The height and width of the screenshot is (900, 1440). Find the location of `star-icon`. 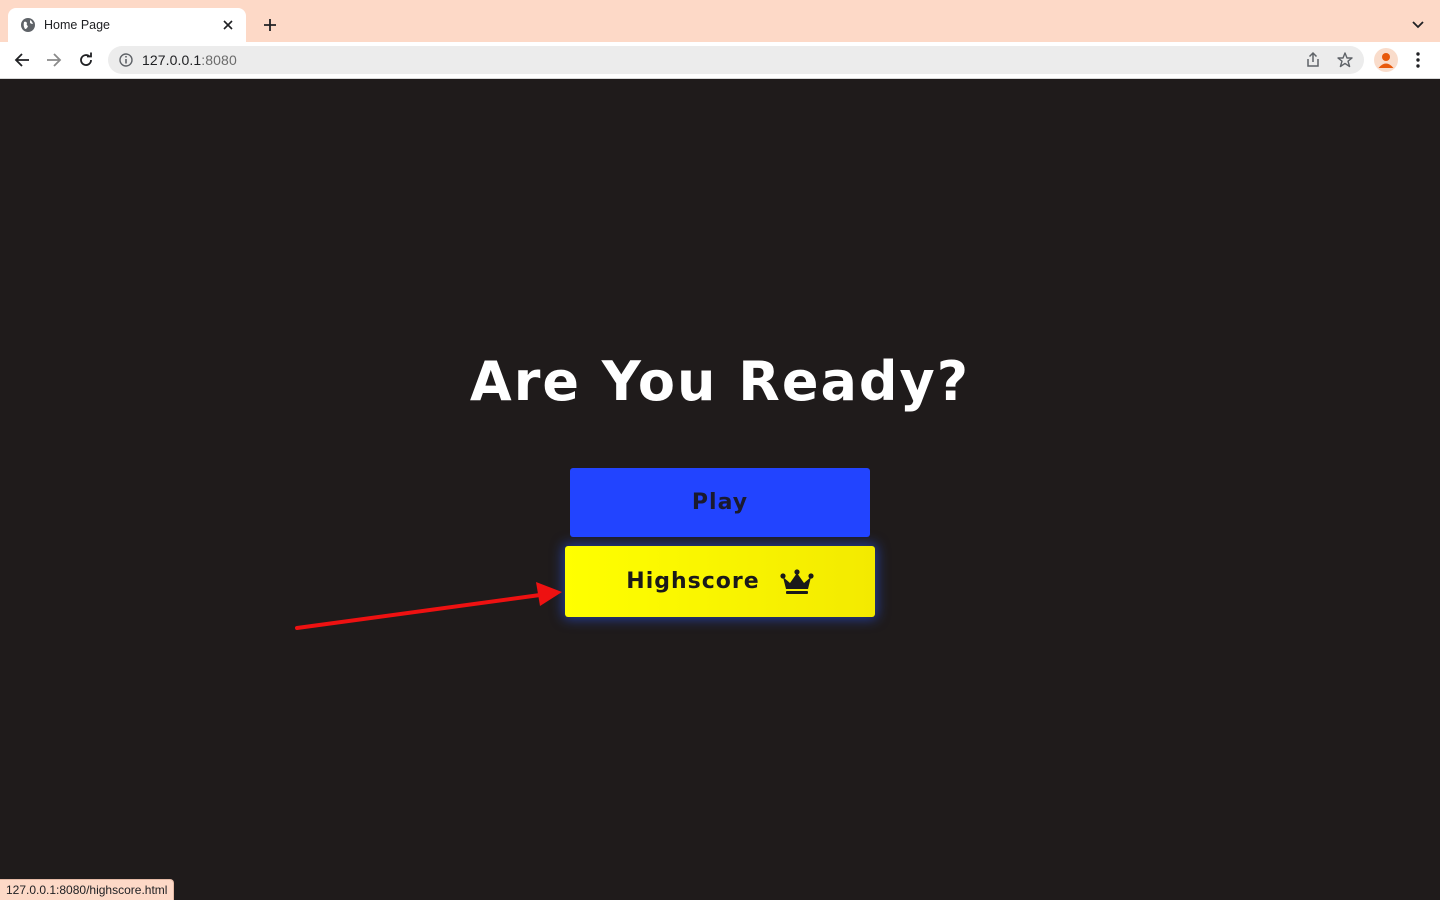

star-icon is located at coordinates (1345, 60).